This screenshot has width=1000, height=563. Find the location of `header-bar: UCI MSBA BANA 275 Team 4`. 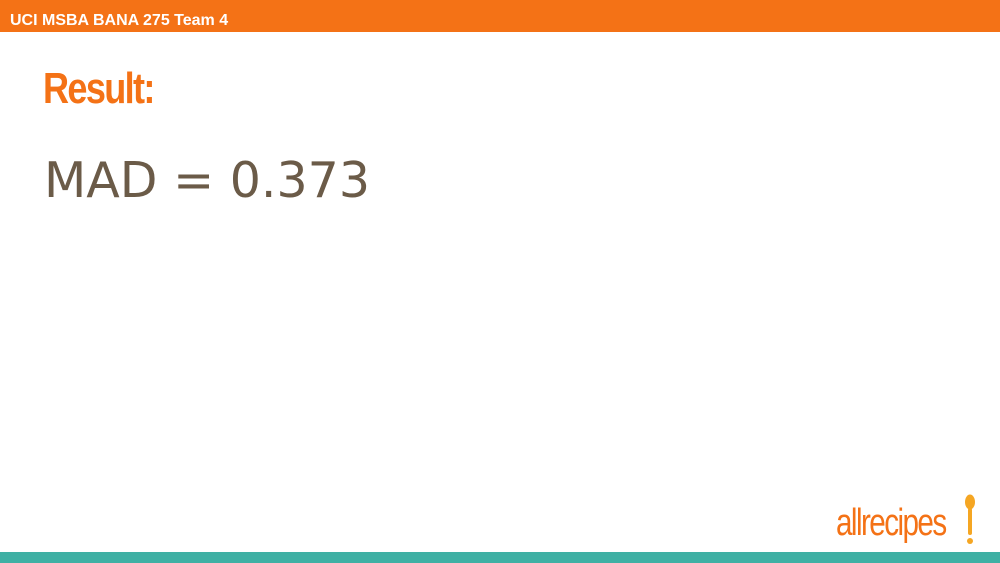

header-bar: UCI MSBA BANA 275 Team 4 is located at coordinates (500, 16).